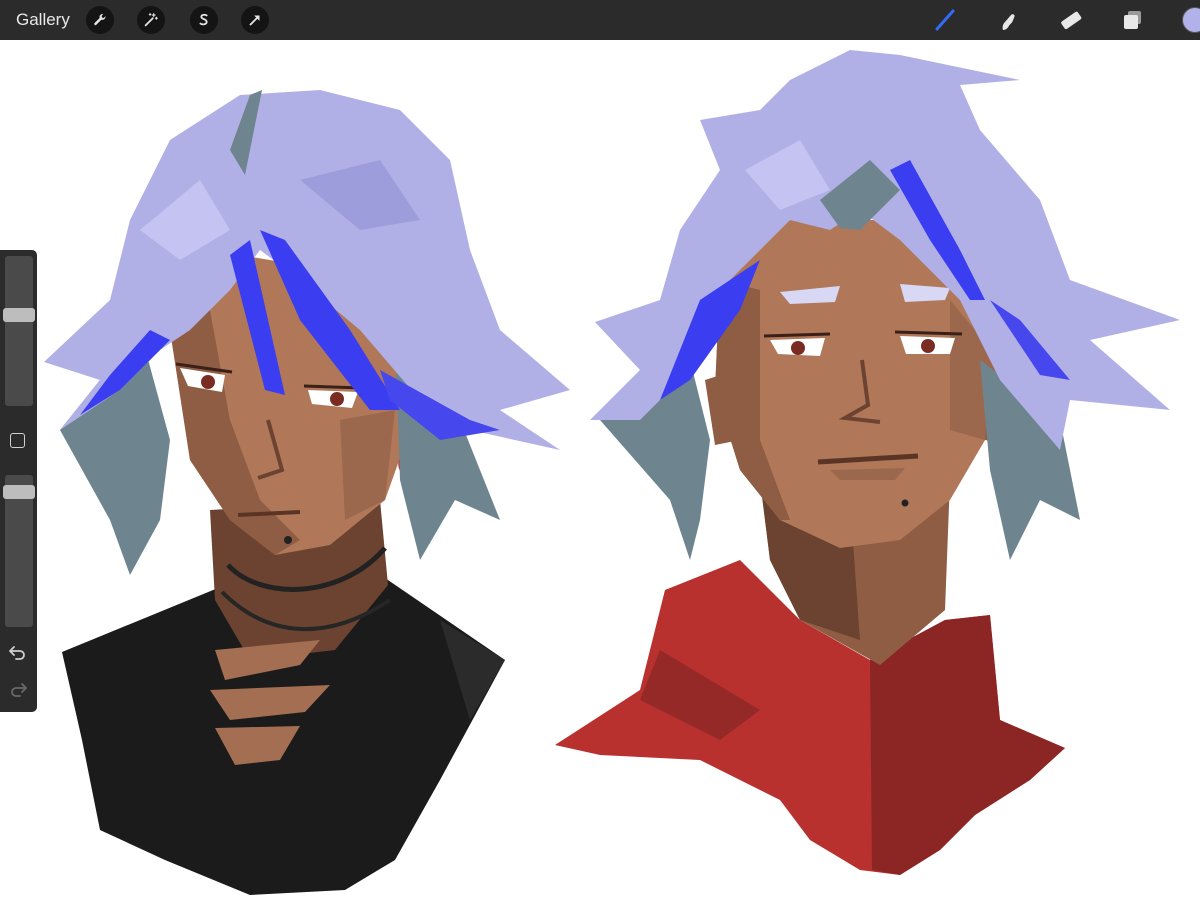 Image resolution: width=1200 pixels, height=902 pixels. I want to click on brush-size-thumb, so click(19, 315).